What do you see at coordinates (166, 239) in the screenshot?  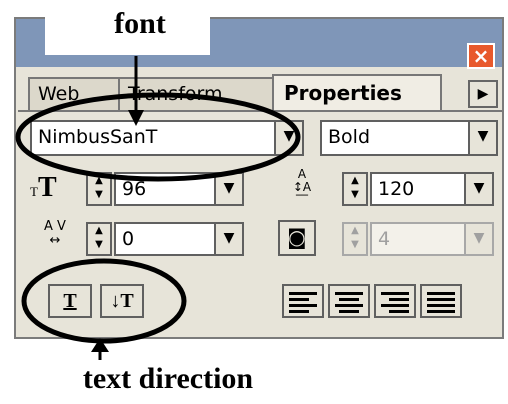 I see `kerning-field: 0` at bounding box center [166, 239].